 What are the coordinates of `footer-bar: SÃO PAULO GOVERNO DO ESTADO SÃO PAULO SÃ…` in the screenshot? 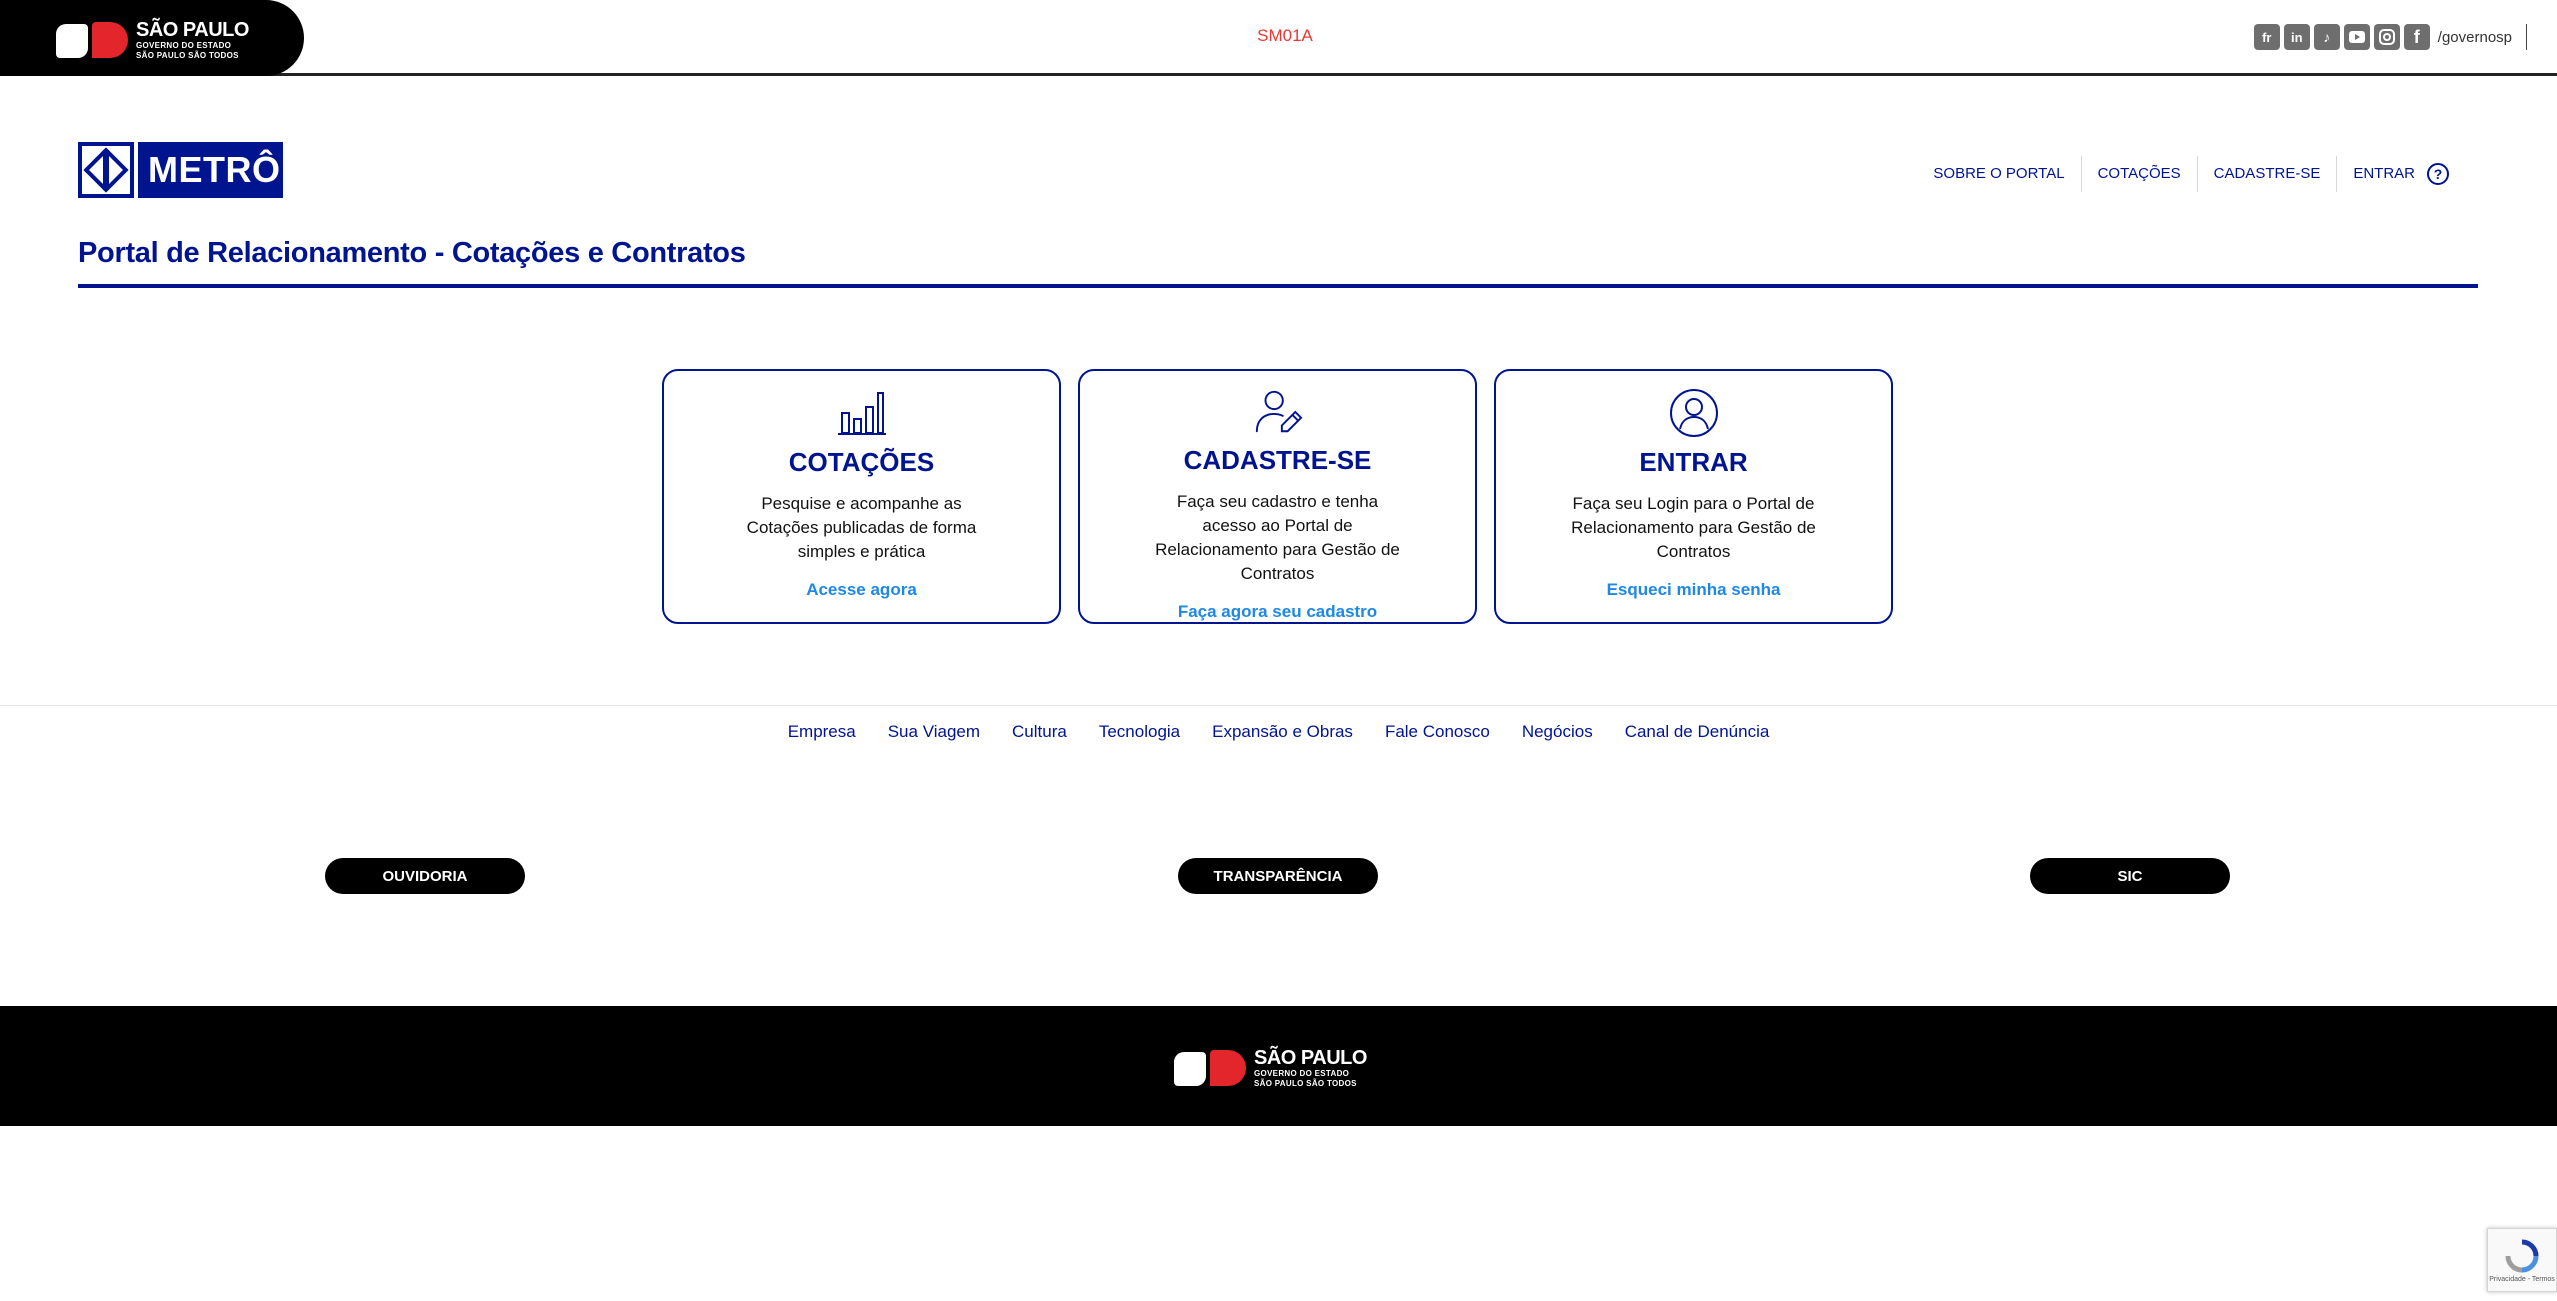 It's located at (1278, 1066).